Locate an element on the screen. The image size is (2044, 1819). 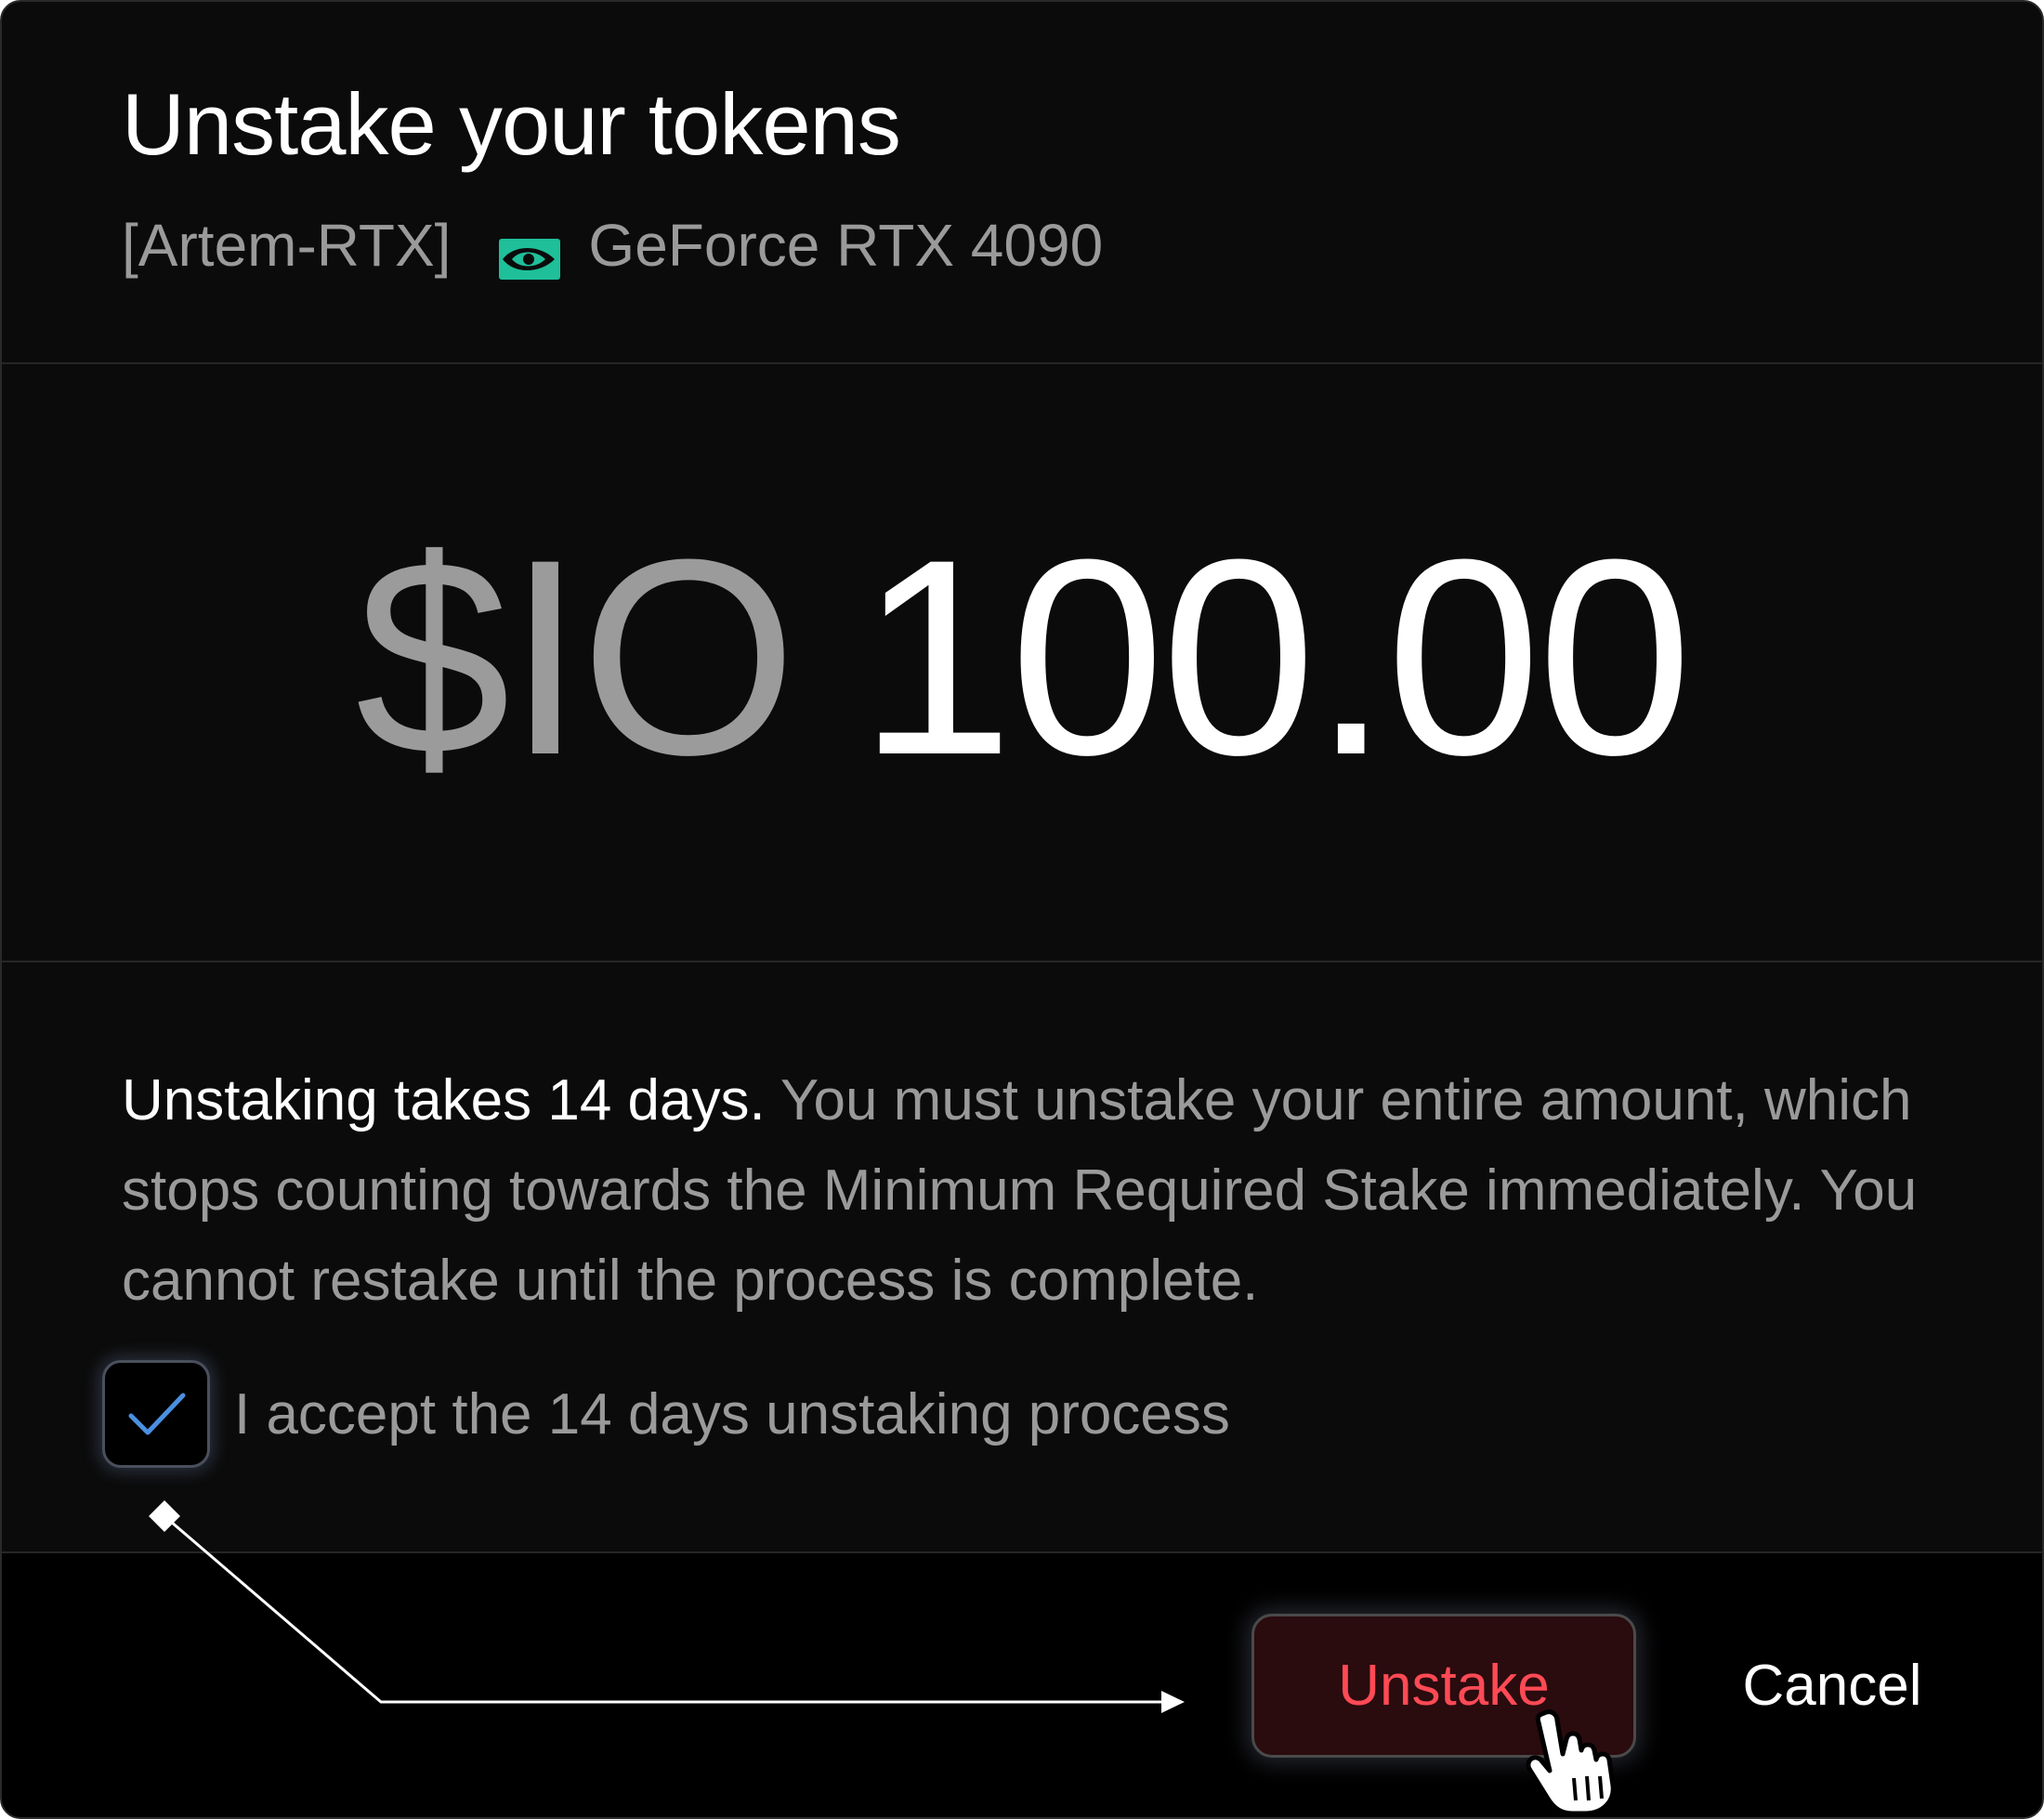
amount-value: 100.00 is located at coordinates (1276, 657).